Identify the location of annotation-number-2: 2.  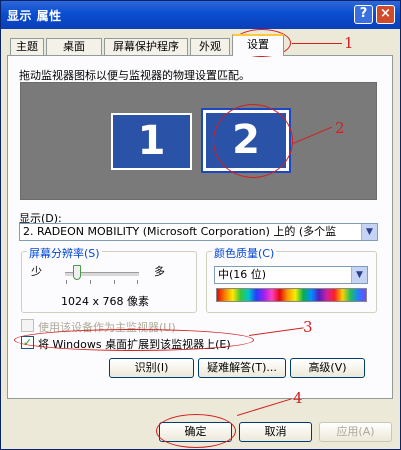
(340, 128).